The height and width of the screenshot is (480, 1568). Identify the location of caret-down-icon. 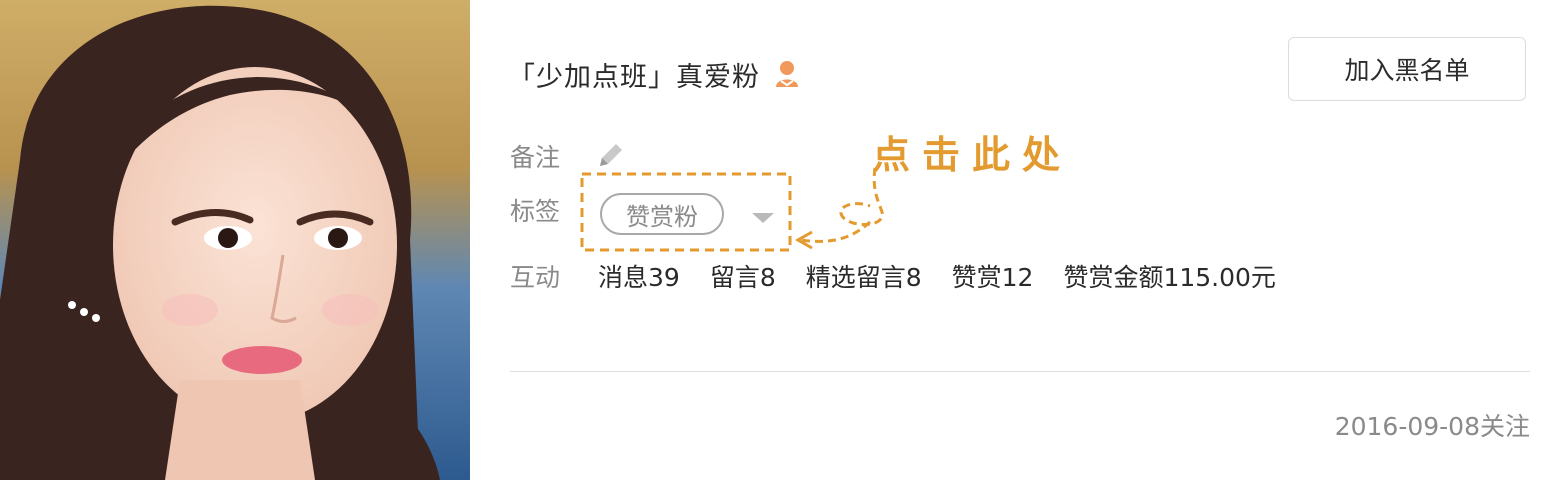
(763, 218).